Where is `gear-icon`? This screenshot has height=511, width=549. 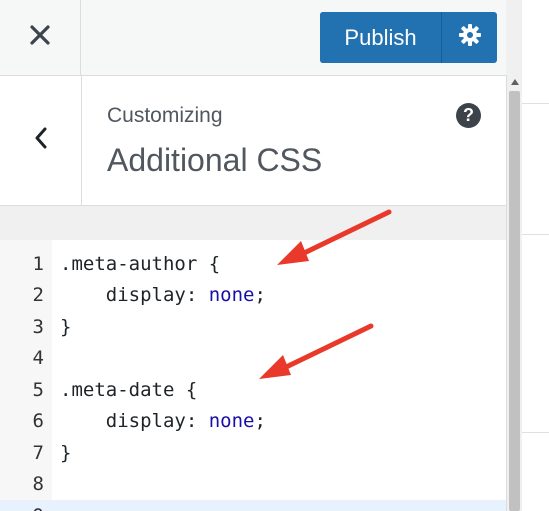 gear-icon is located at coordinates (470, 37).